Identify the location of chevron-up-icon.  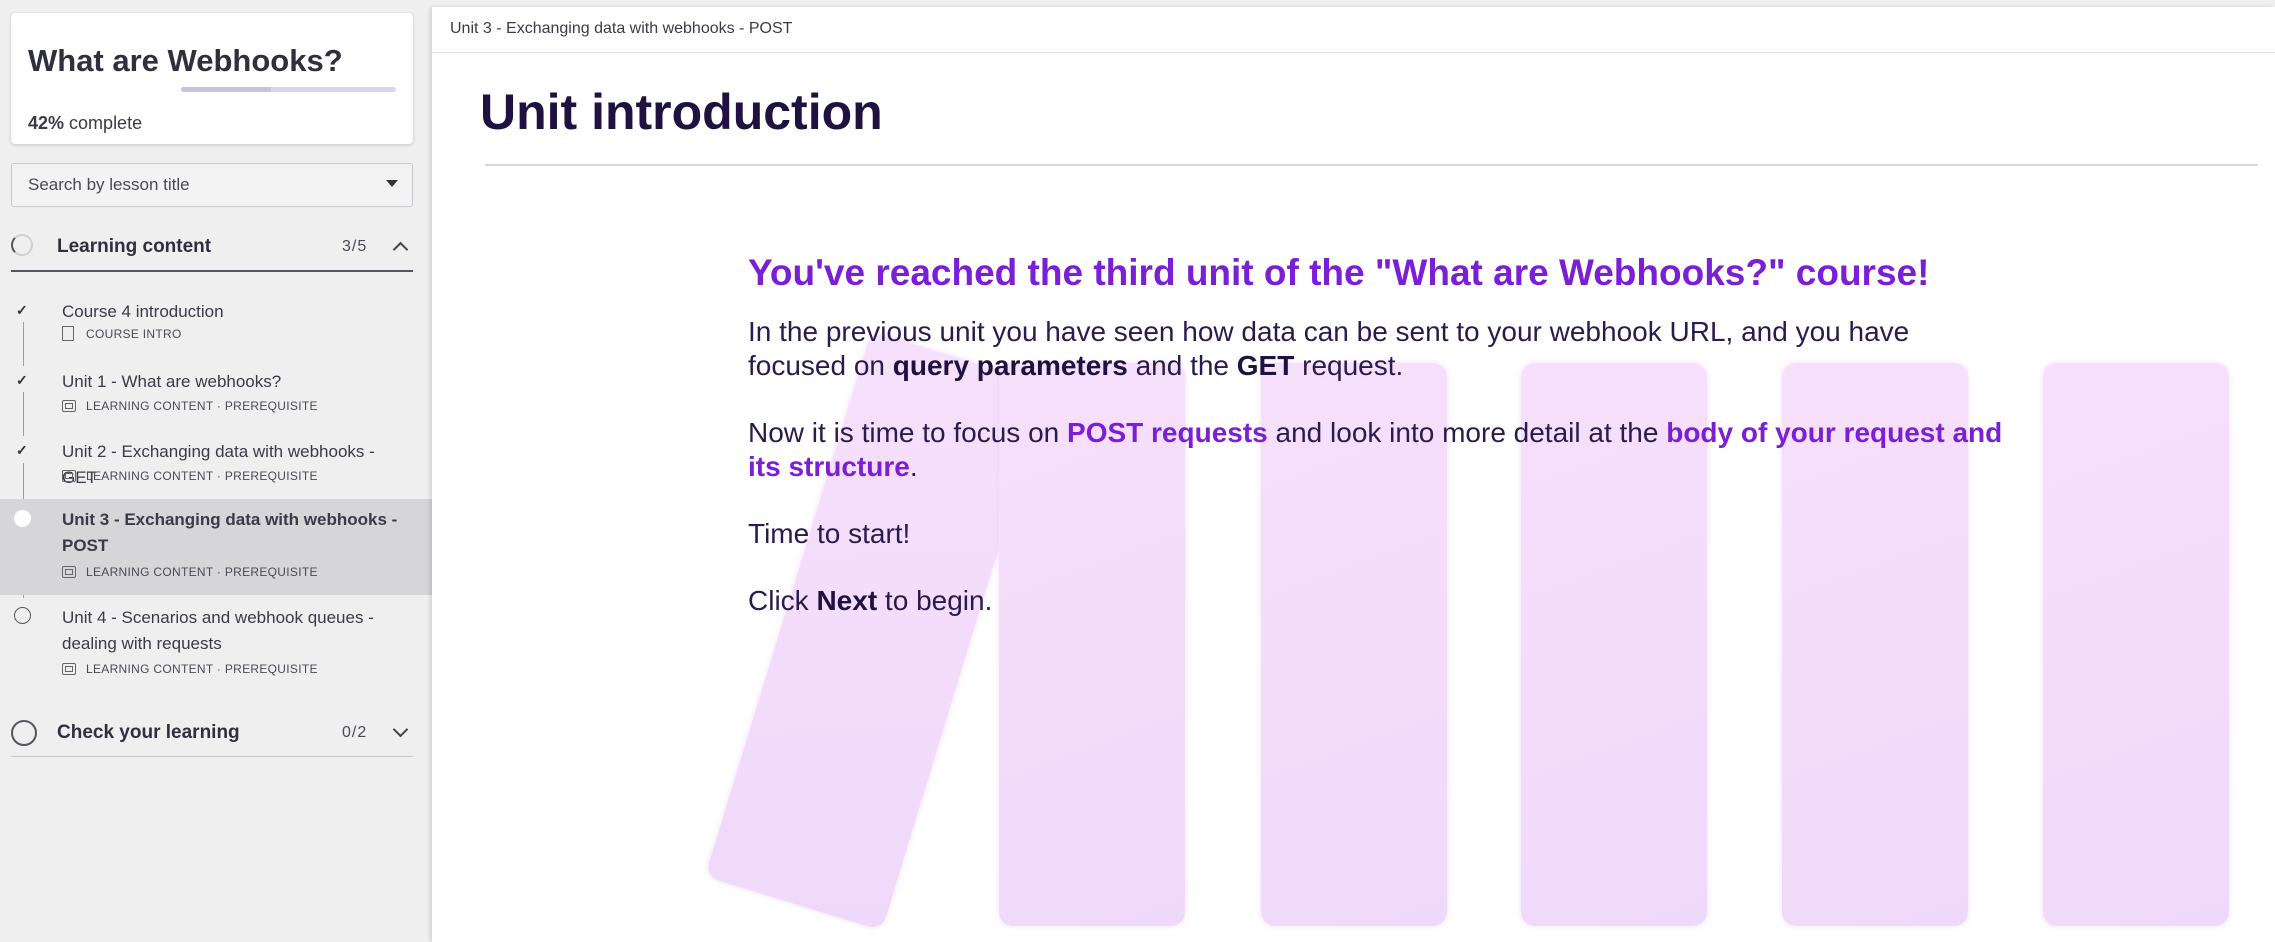
(400, 249).